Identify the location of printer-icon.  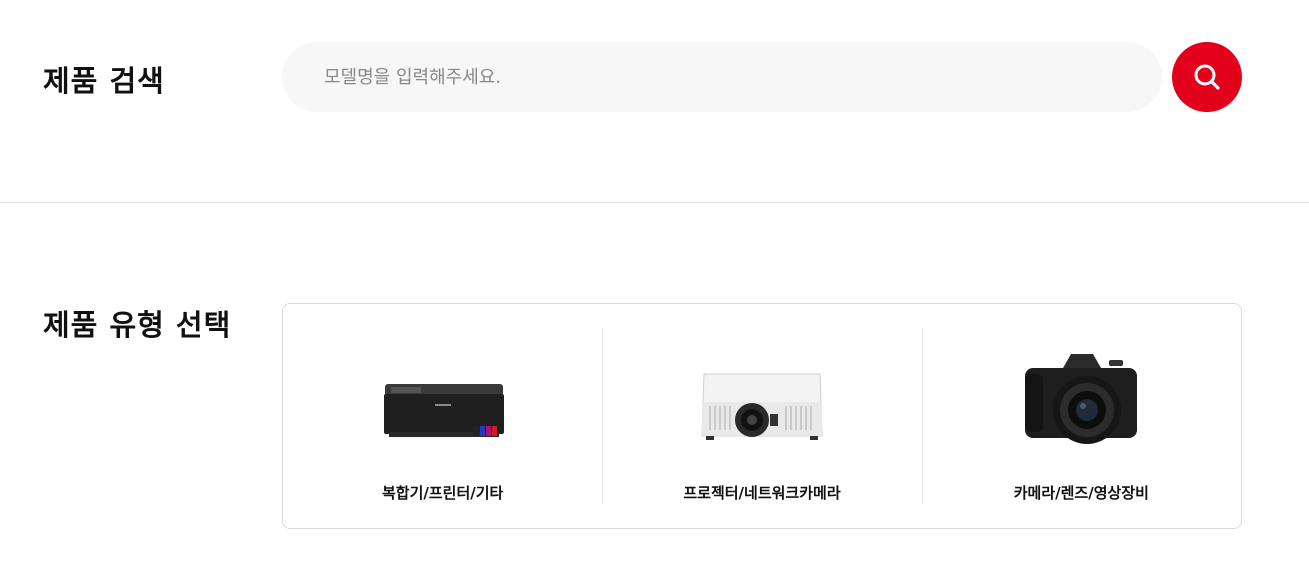
(443, 399).